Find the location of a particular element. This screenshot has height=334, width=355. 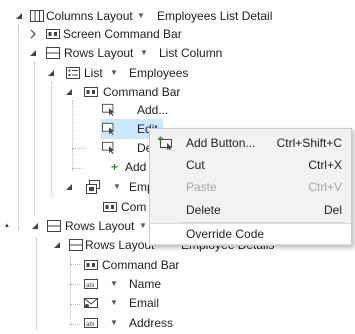

tree-node-name-field: abl ▼ Name is located at coordinates (177, 284).